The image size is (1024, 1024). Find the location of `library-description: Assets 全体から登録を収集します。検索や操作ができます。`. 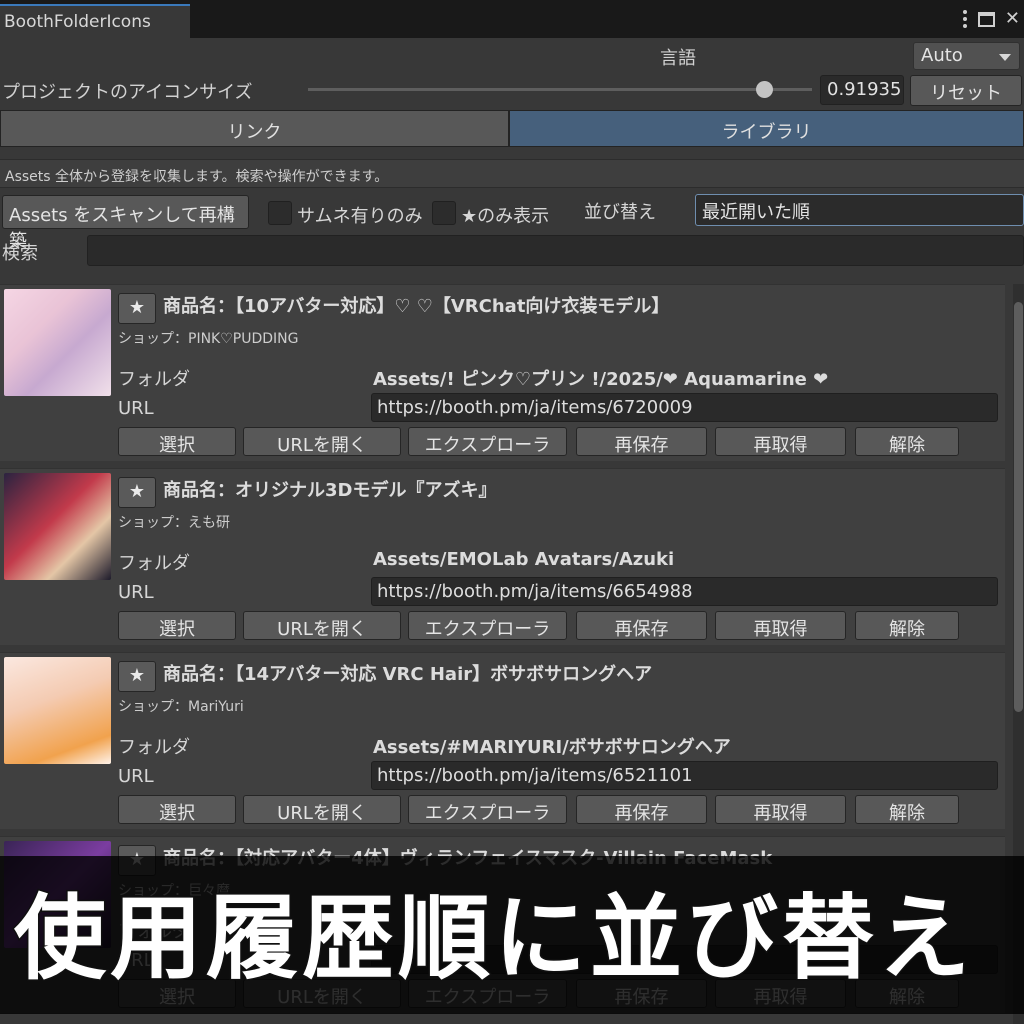

library-description: Assets 全体から登録を収集します。検索や操作ができます。 is located at coordinates (512, 173).